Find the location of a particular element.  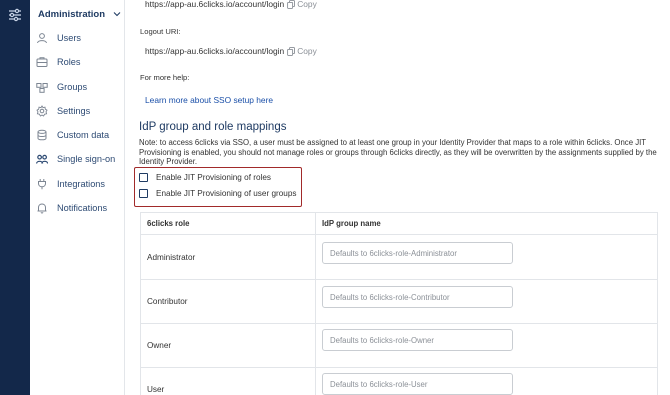

sidebar-item-settings: Settings is located at coordinates (80, 111).